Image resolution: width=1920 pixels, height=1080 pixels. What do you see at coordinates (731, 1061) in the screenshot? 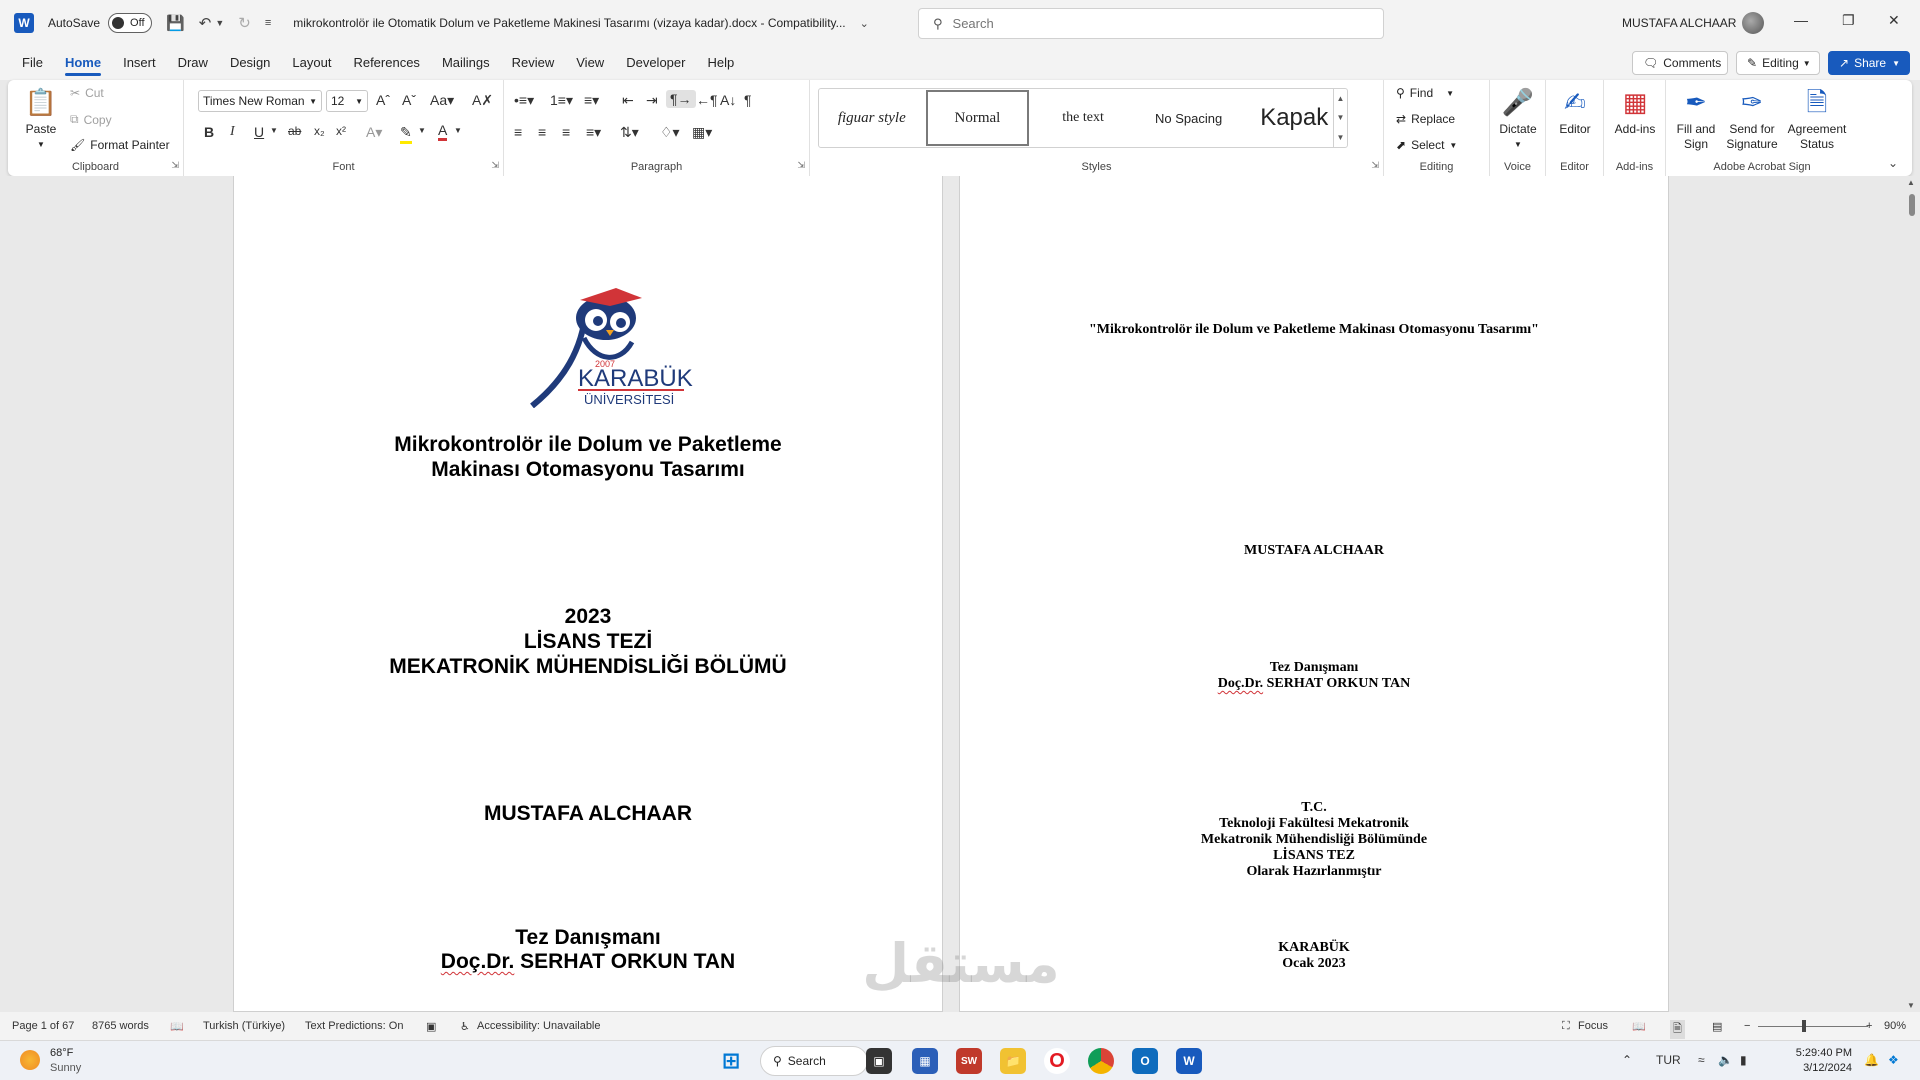
I see `start-windows-icon: ⊞` at bounding box center [731, 1061].